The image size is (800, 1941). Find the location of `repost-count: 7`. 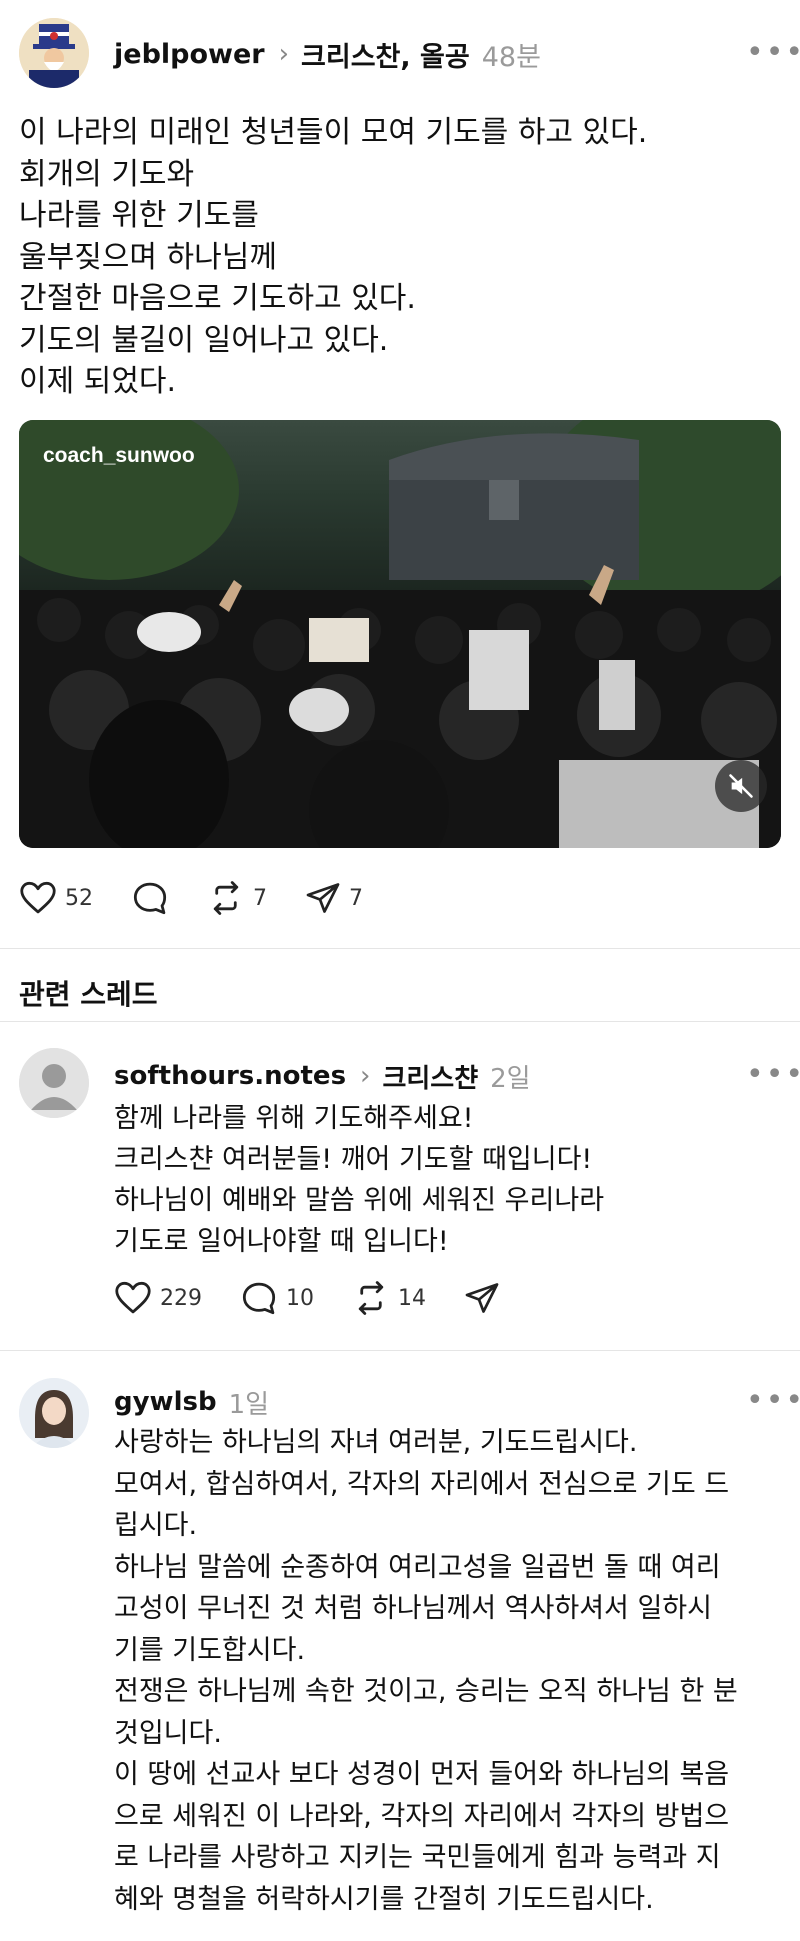

repost-count: 7 is located at coordinates (260, 898).